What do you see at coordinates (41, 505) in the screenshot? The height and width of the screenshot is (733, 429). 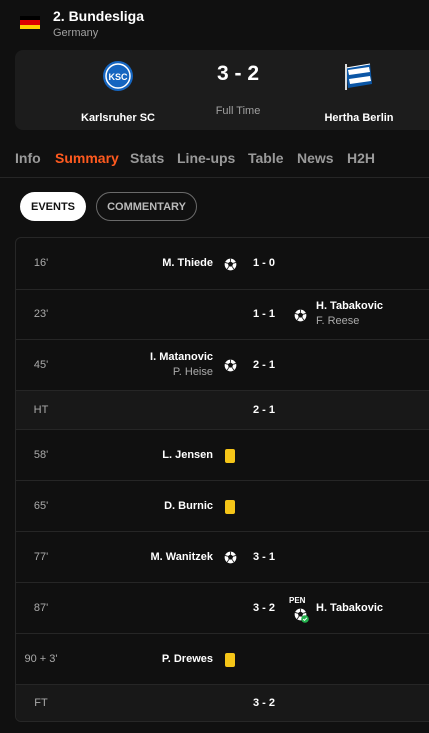 I see `event-minute: 65'` at bounding box center [41, 505].